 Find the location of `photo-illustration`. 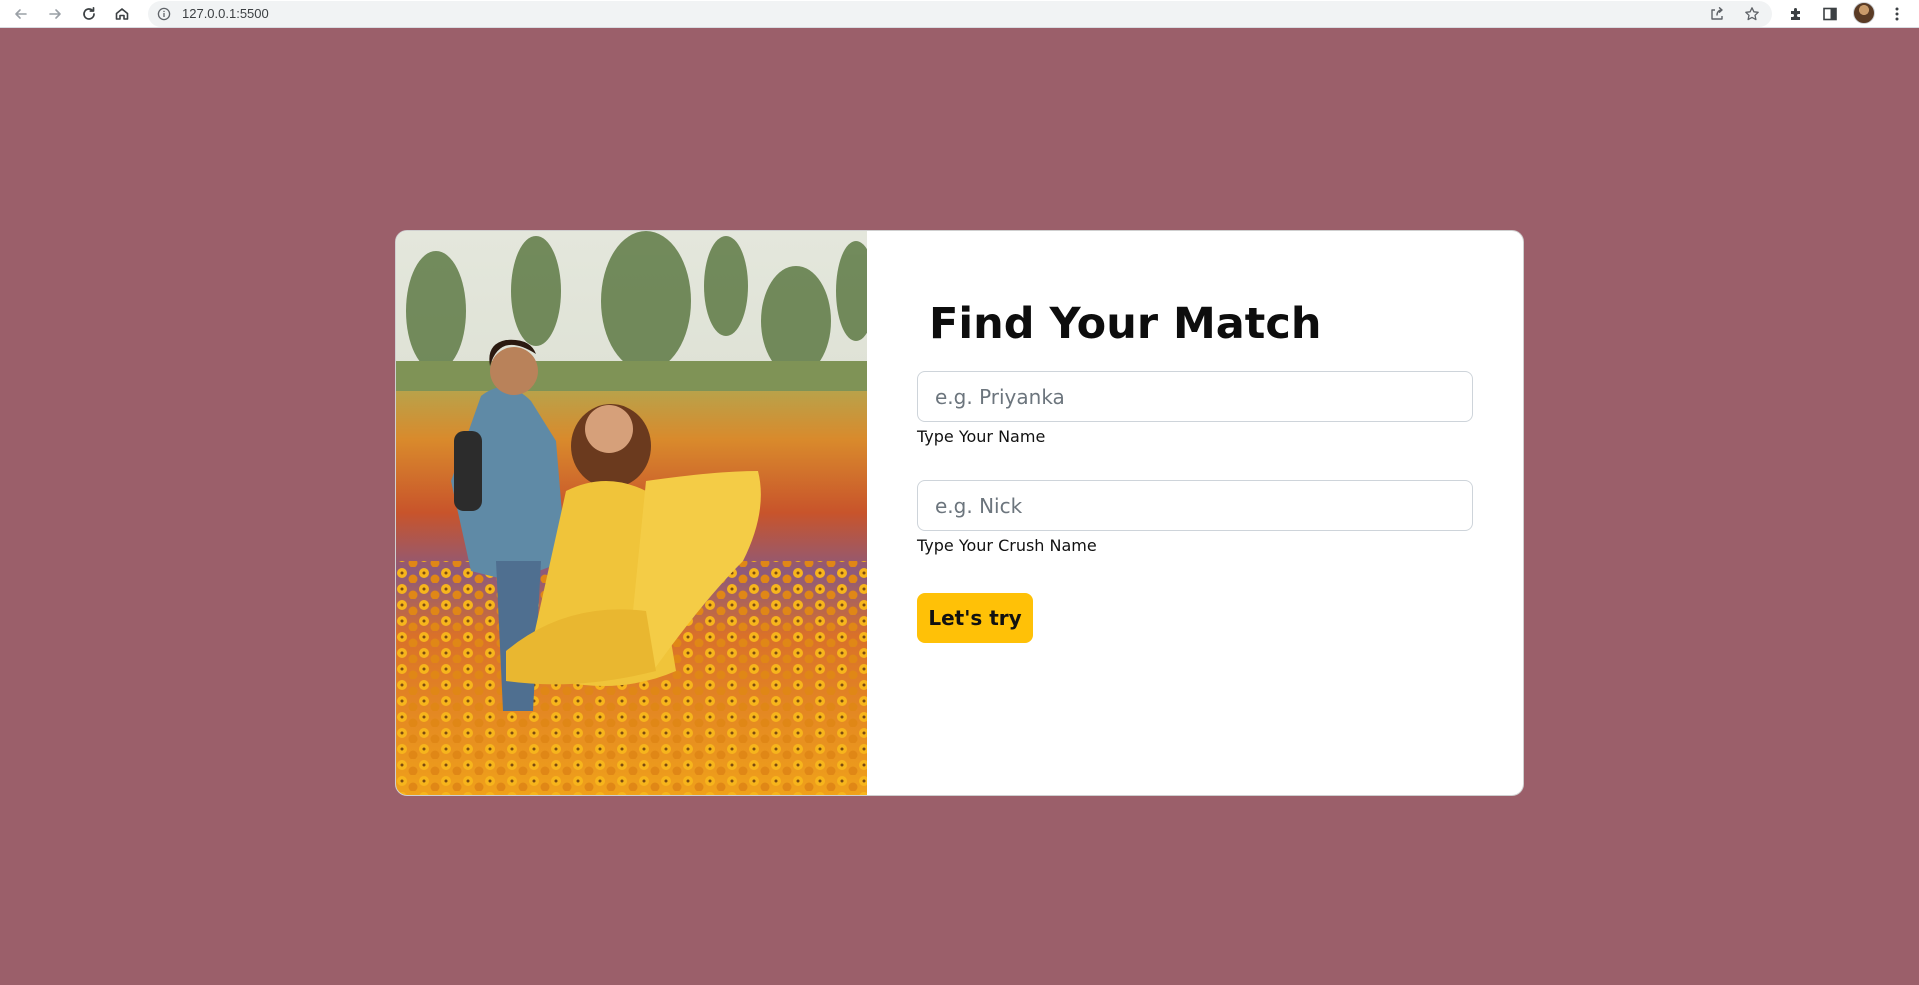

photo-illustration is located at coordinates (631, 513).